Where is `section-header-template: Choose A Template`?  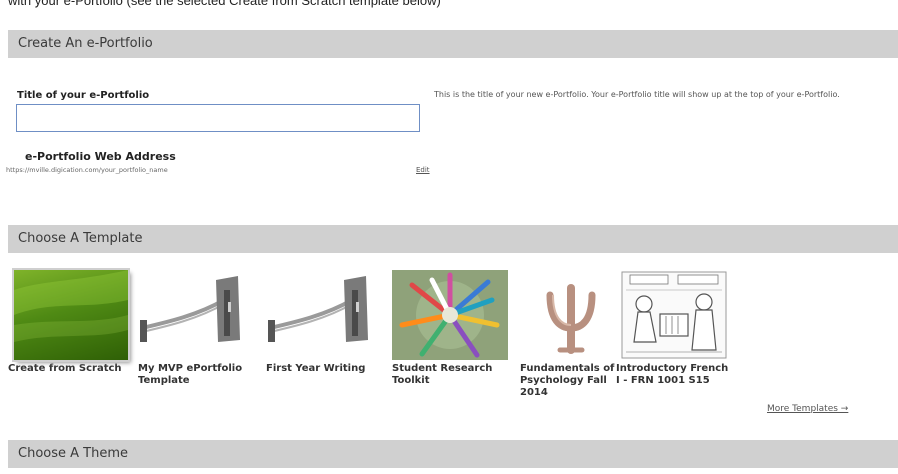
section-header-template: Choose A Template is located at coordinates (453, 239).